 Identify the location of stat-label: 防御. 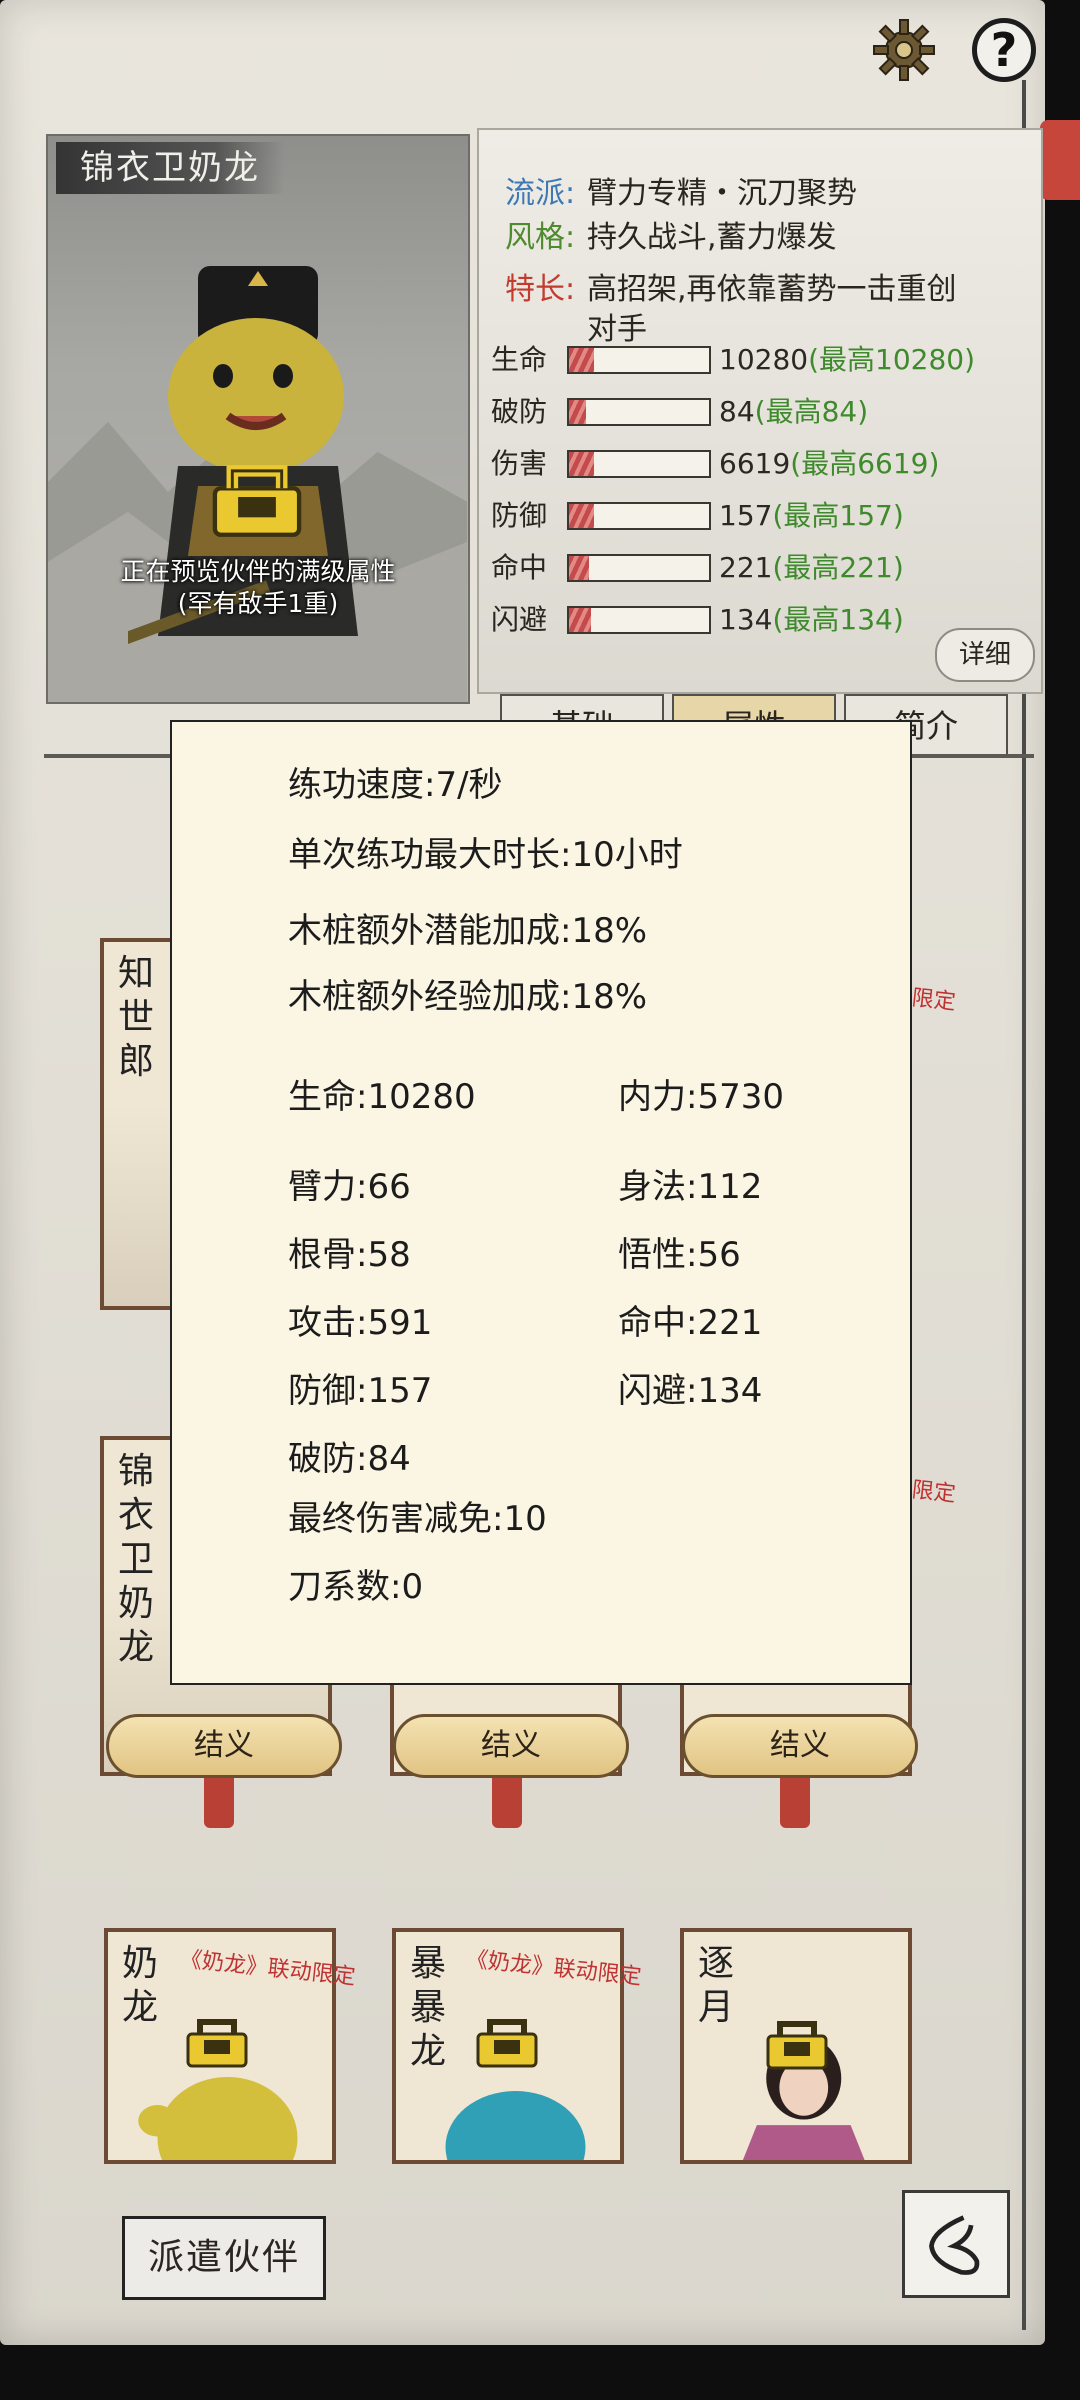
(519, 515).